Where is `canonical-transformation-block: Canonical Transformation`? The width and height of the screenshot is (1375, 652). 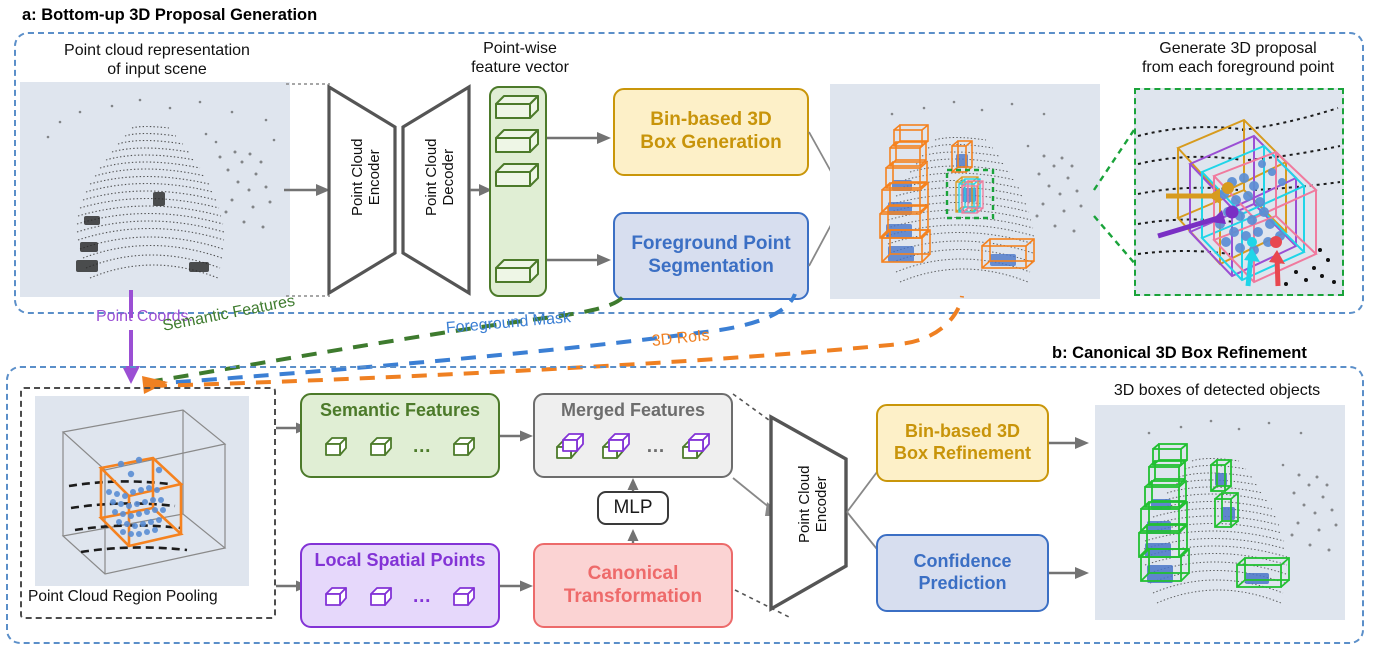
canonical-transformation-block: Canonical Transformation is located at coordinates (633, 585).